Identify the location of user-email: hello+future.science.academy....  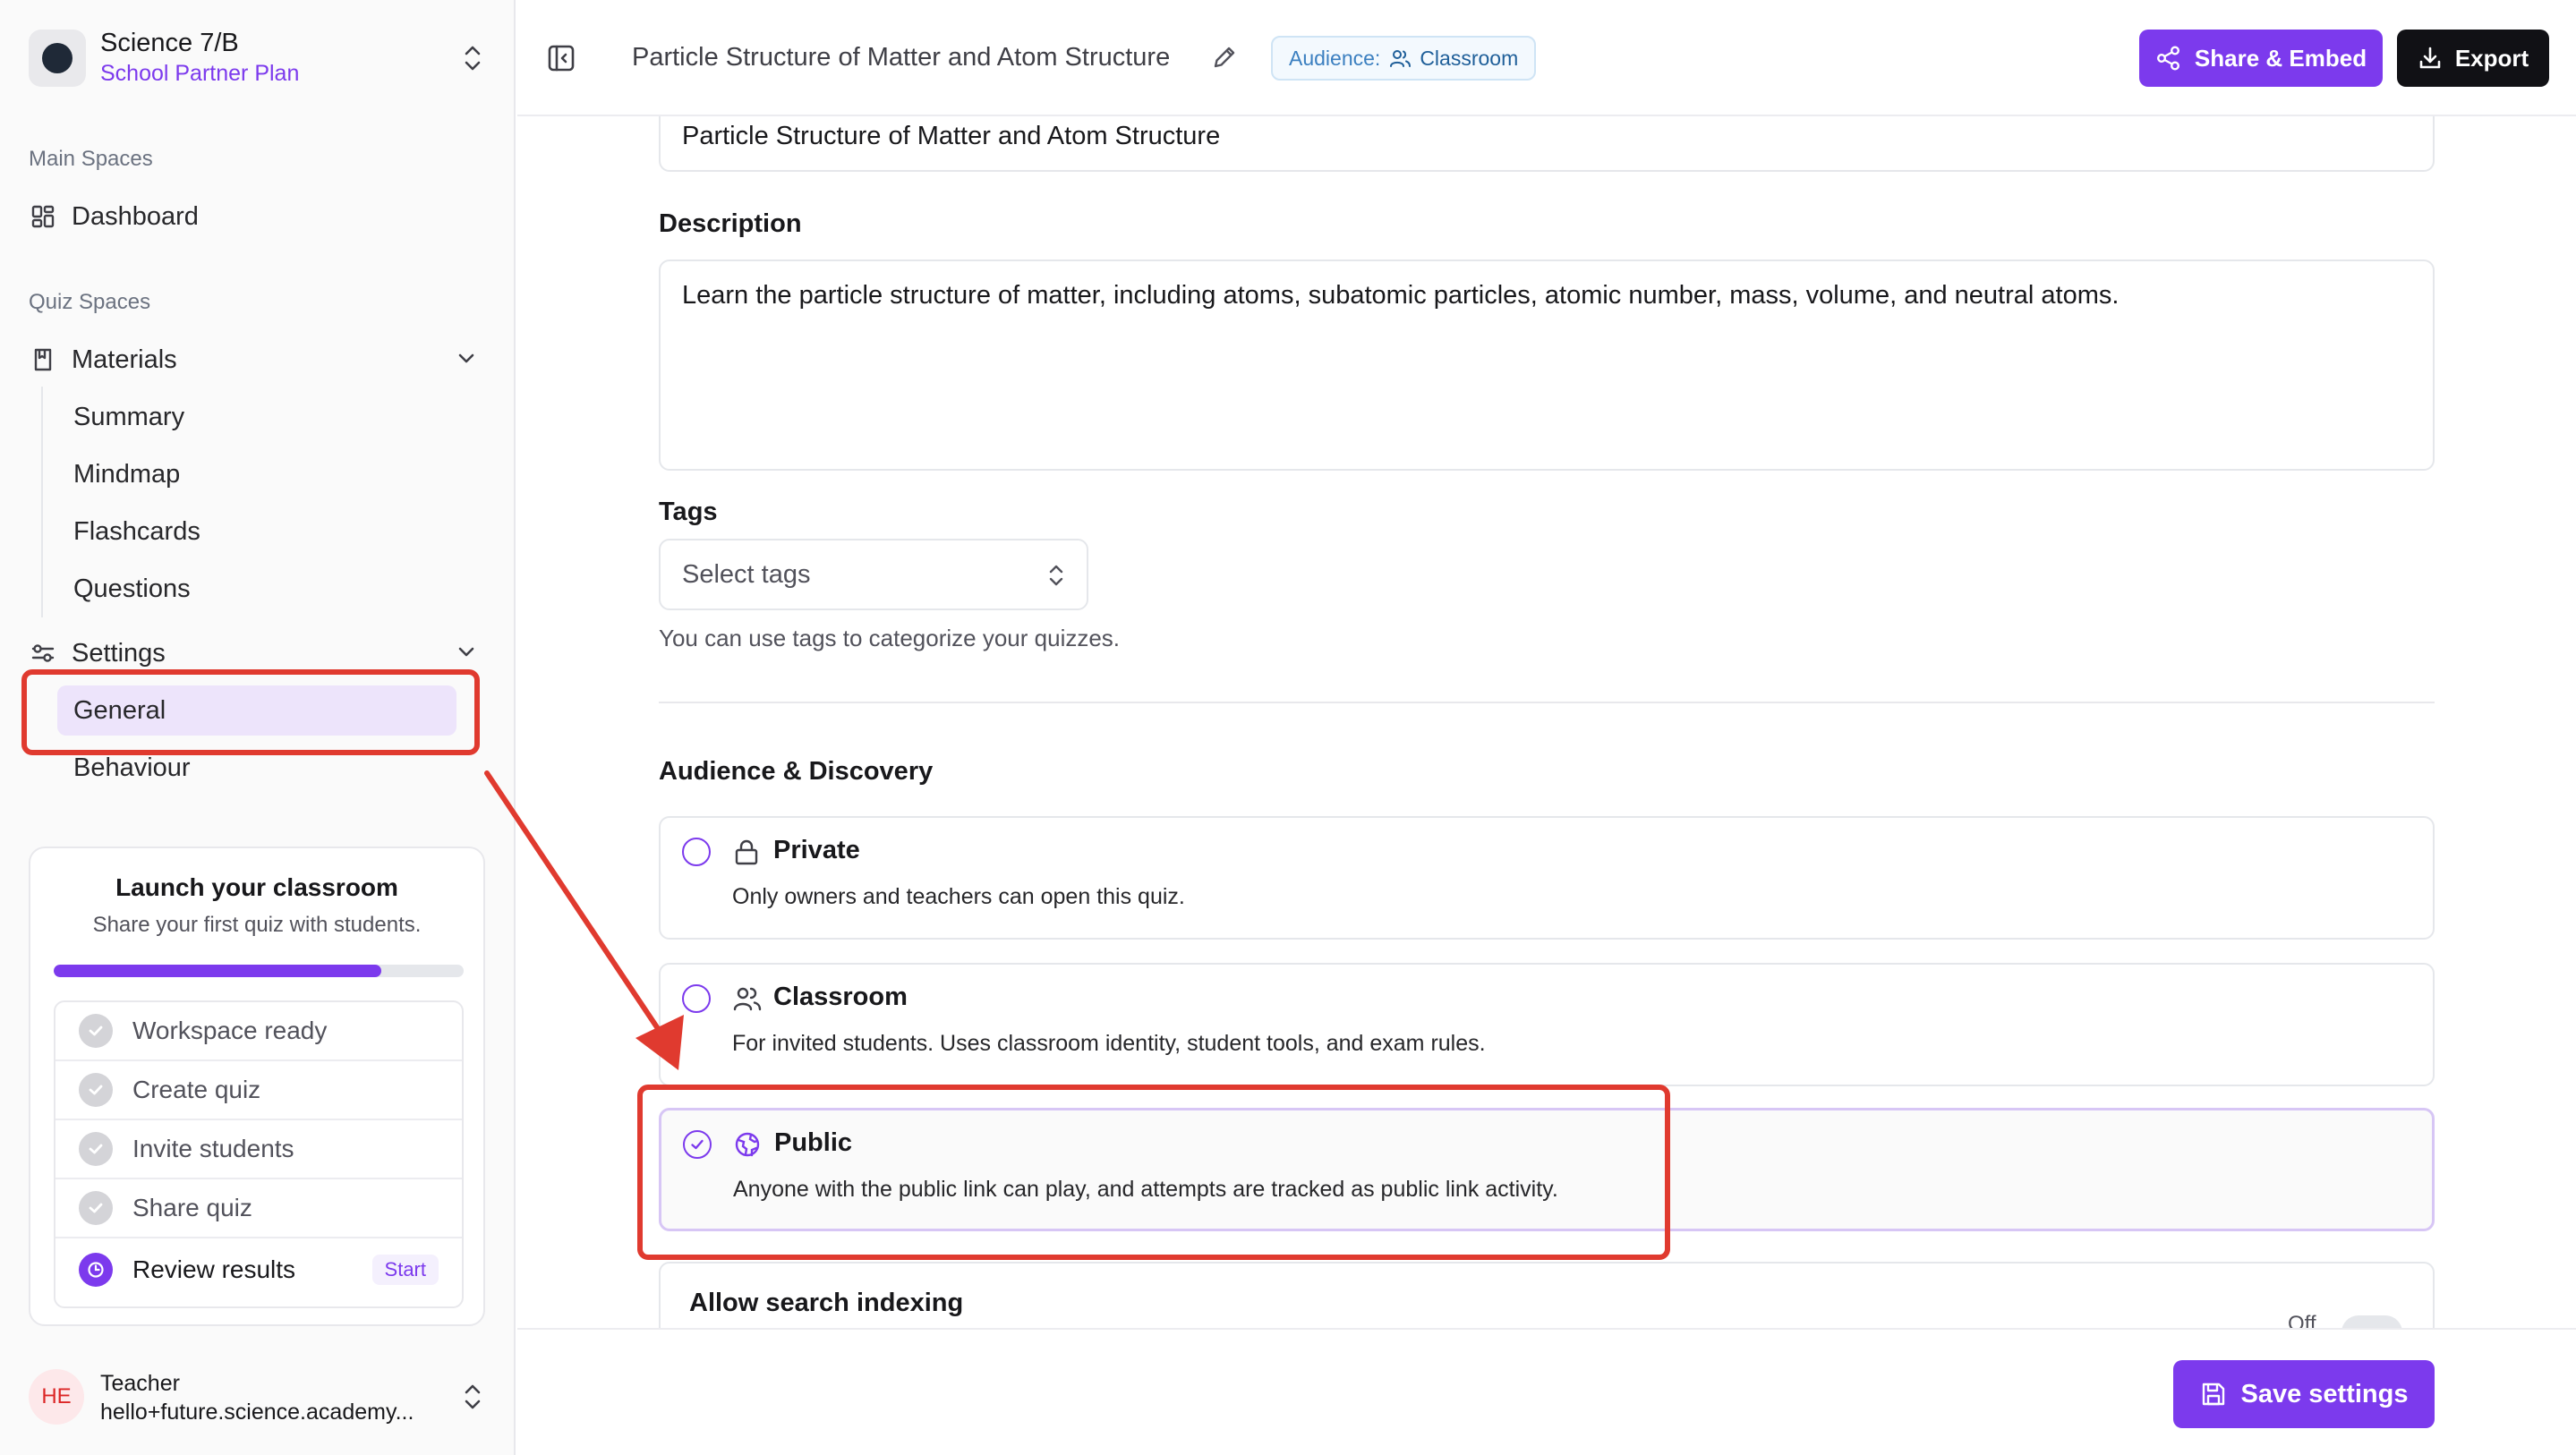
(257, 1412).